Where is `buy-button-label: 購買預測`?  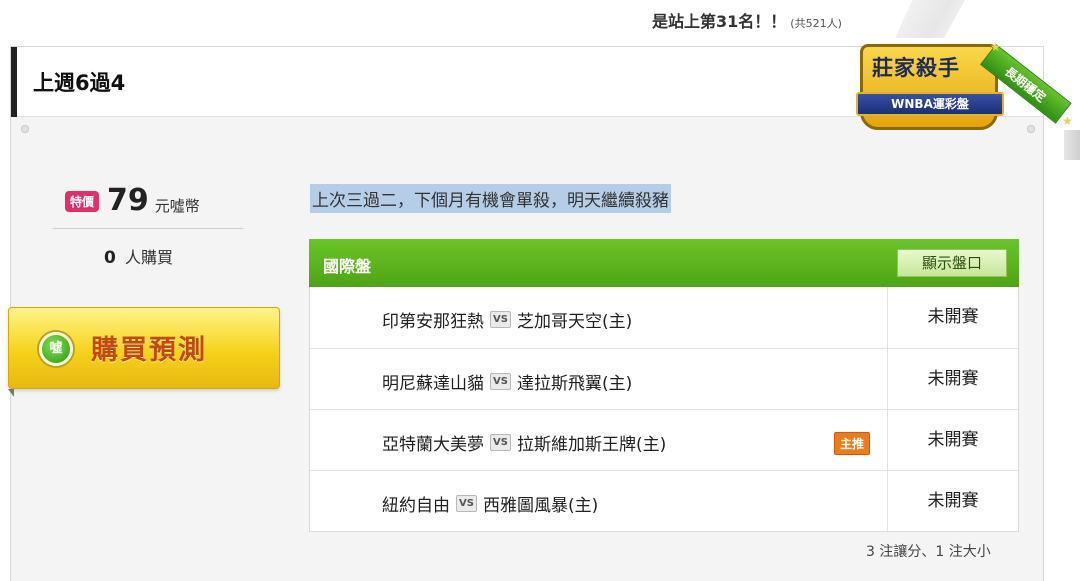
buy-button-label: 購買預測 is located at coordinates (149, 350).